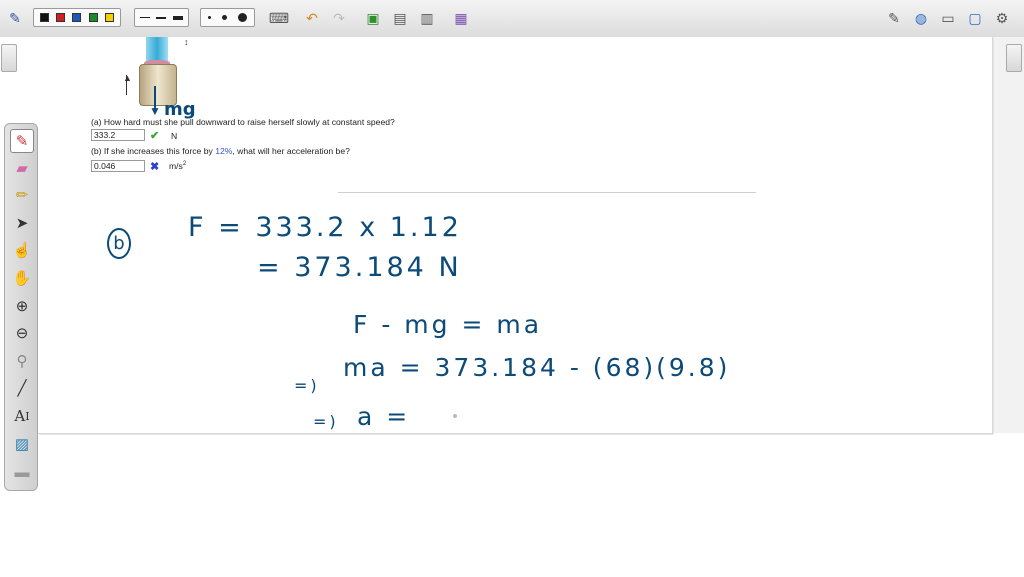 Image resolution: width=1024 pixels, height=577 pixels. What do you see at coordinates (224, 17) in the screenshot?
I see `dot-size-medium` at bounding box center [224, 17].